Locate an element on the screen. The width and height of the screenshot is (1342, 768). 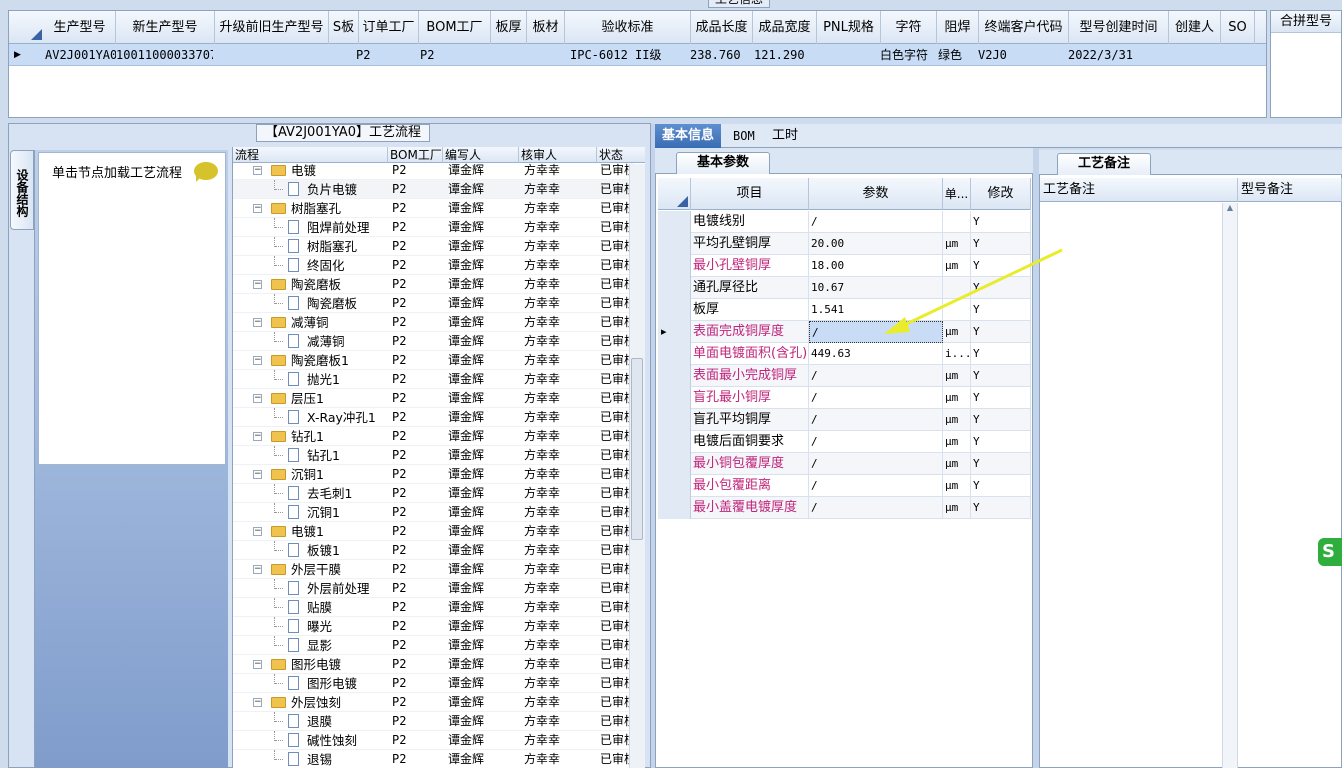
ime-icon: S is located at coordinates (1330, 552).